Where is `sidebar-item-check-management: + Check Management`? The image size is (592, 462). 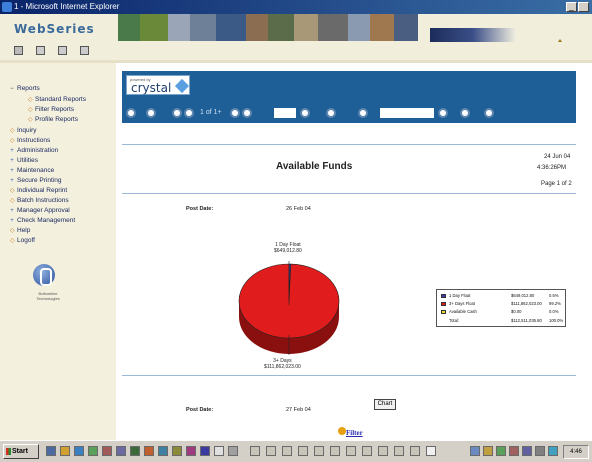 sidebar-item-check-management: + Check Management is located at coordinates (42, 220).